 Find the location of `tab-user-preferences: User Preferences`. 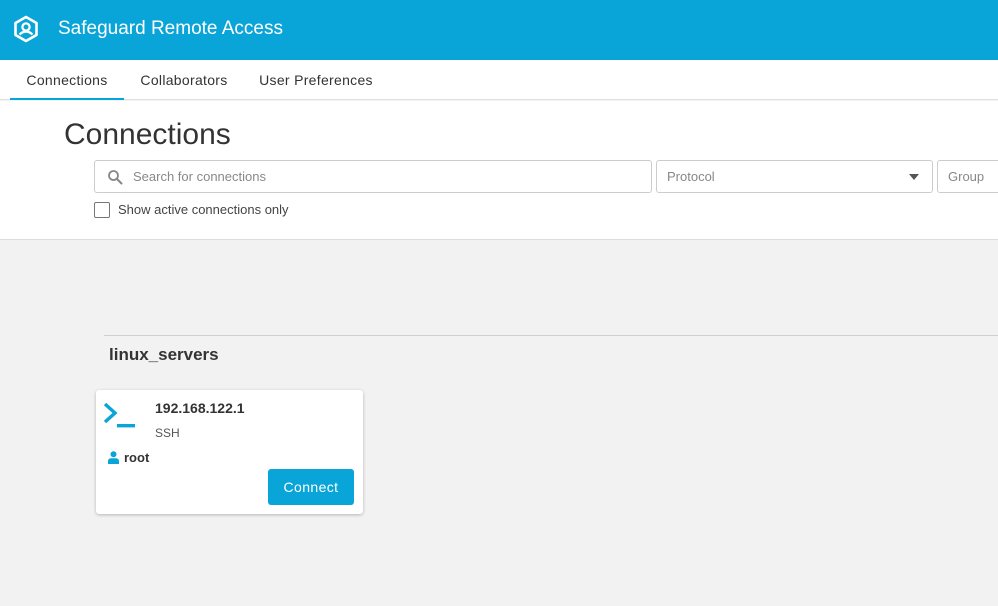

tab-user-preferences: User Preferences is located at coordinates (316, 80).